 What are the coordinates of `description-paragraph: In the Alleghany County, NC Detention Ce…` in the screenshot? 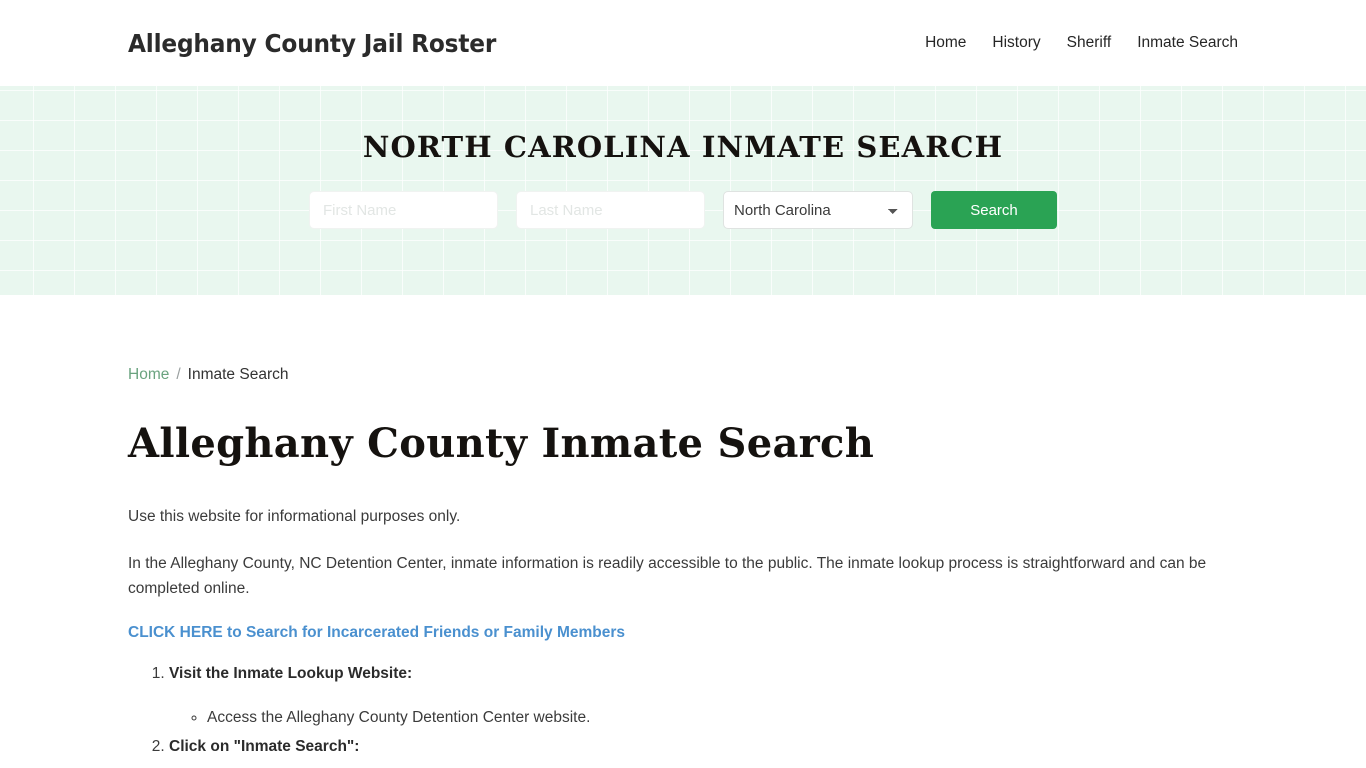 It's located at (667, 575).